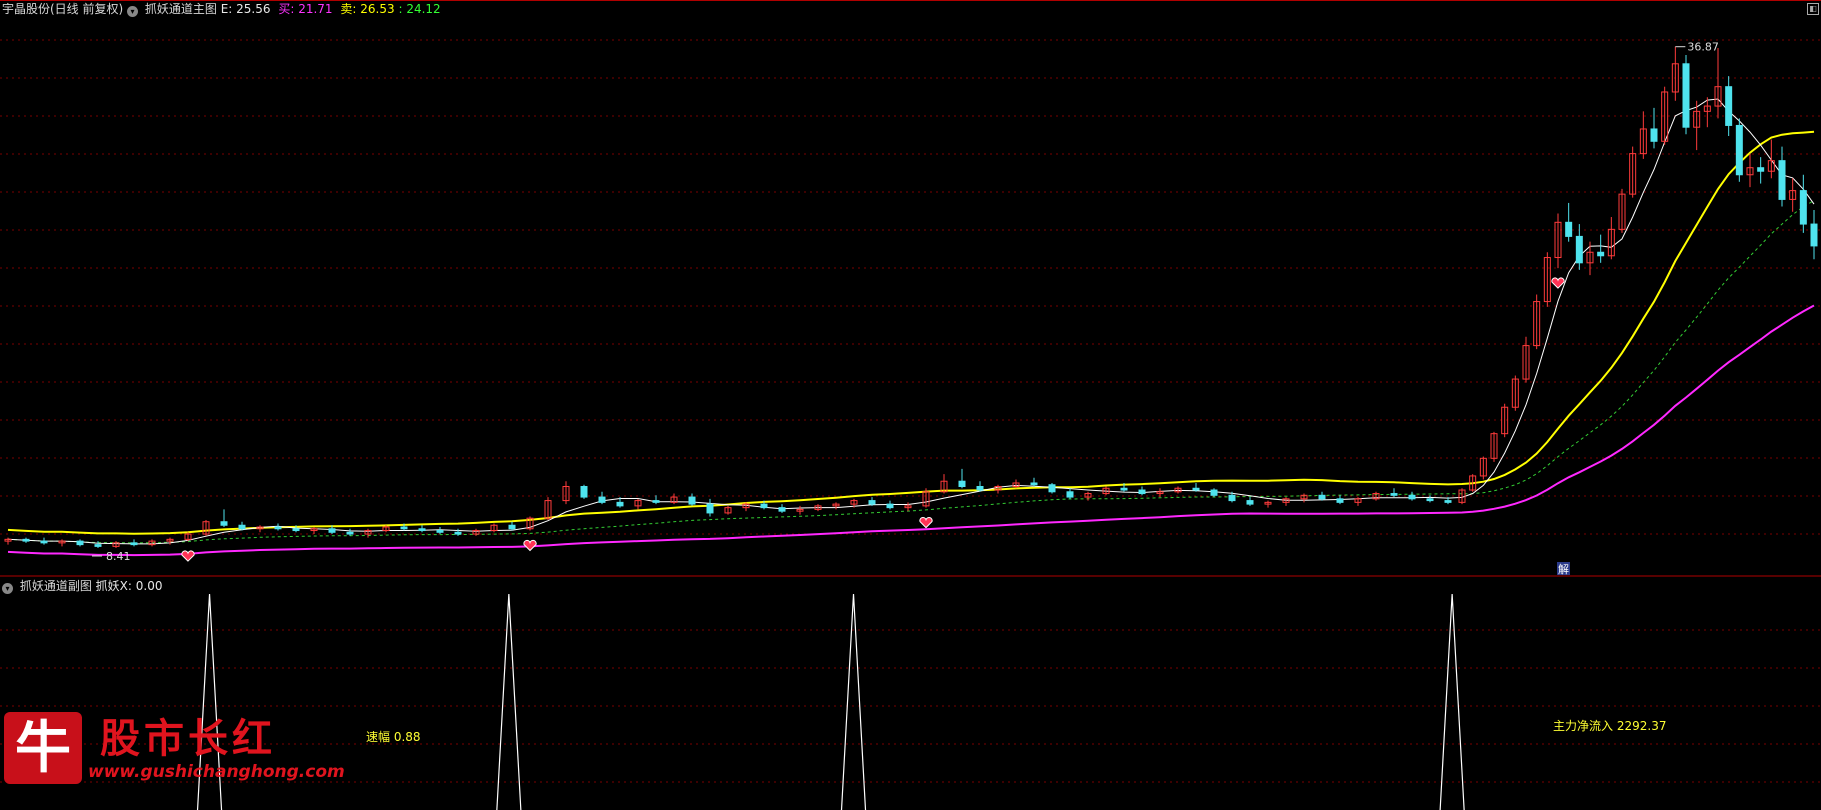 This screenshot has width=1821, height=810. What do you see at coordinates (43, 748) in the screenshot?
I see `logo-char: 牛` at bounding box center [43, 748].